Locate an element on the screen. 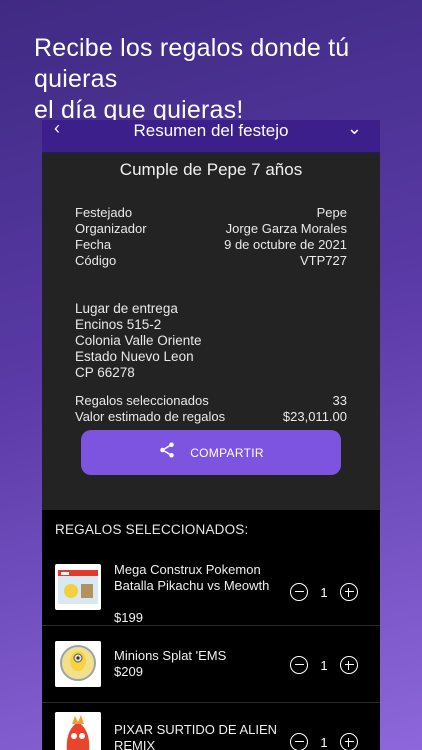 Image resolution: width=422 pixels, height=750 pixels. detail-value: 9 de octubre de 2021 is located at coordinates (285, 244).